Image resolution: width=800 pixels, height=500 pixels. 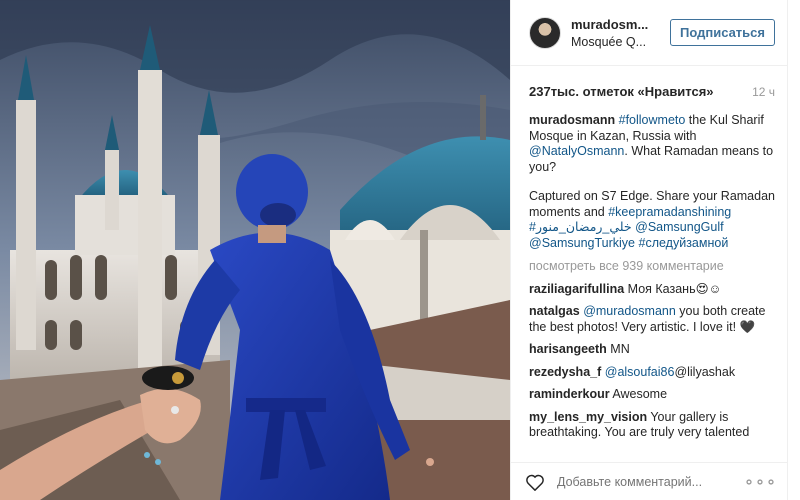 I want to click on mention-link: @muradosmann, so click(x=629, y=311).